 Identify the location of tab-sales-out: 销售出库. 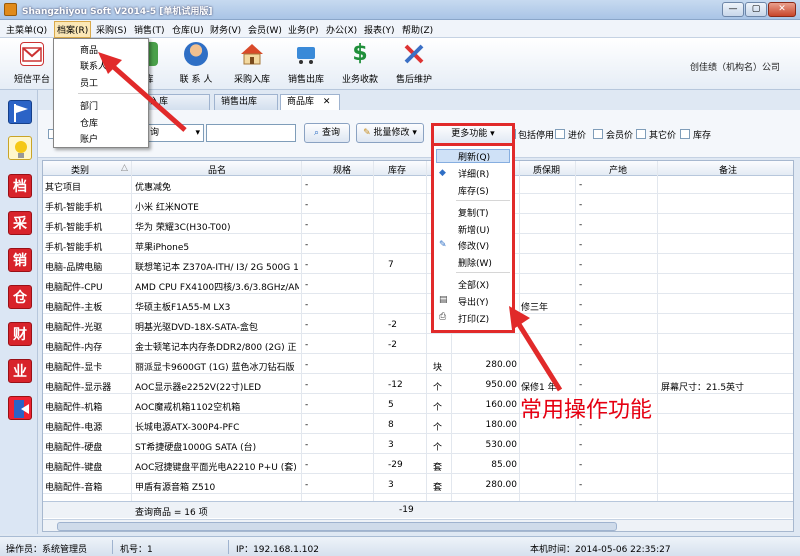
(246, 102).